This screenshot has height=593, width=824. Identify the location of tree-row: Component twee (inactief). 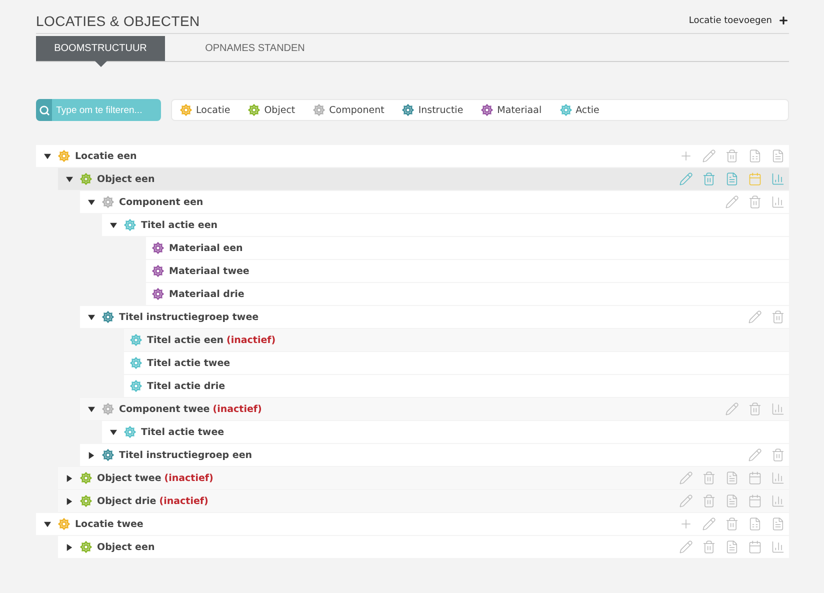
(434, 409).